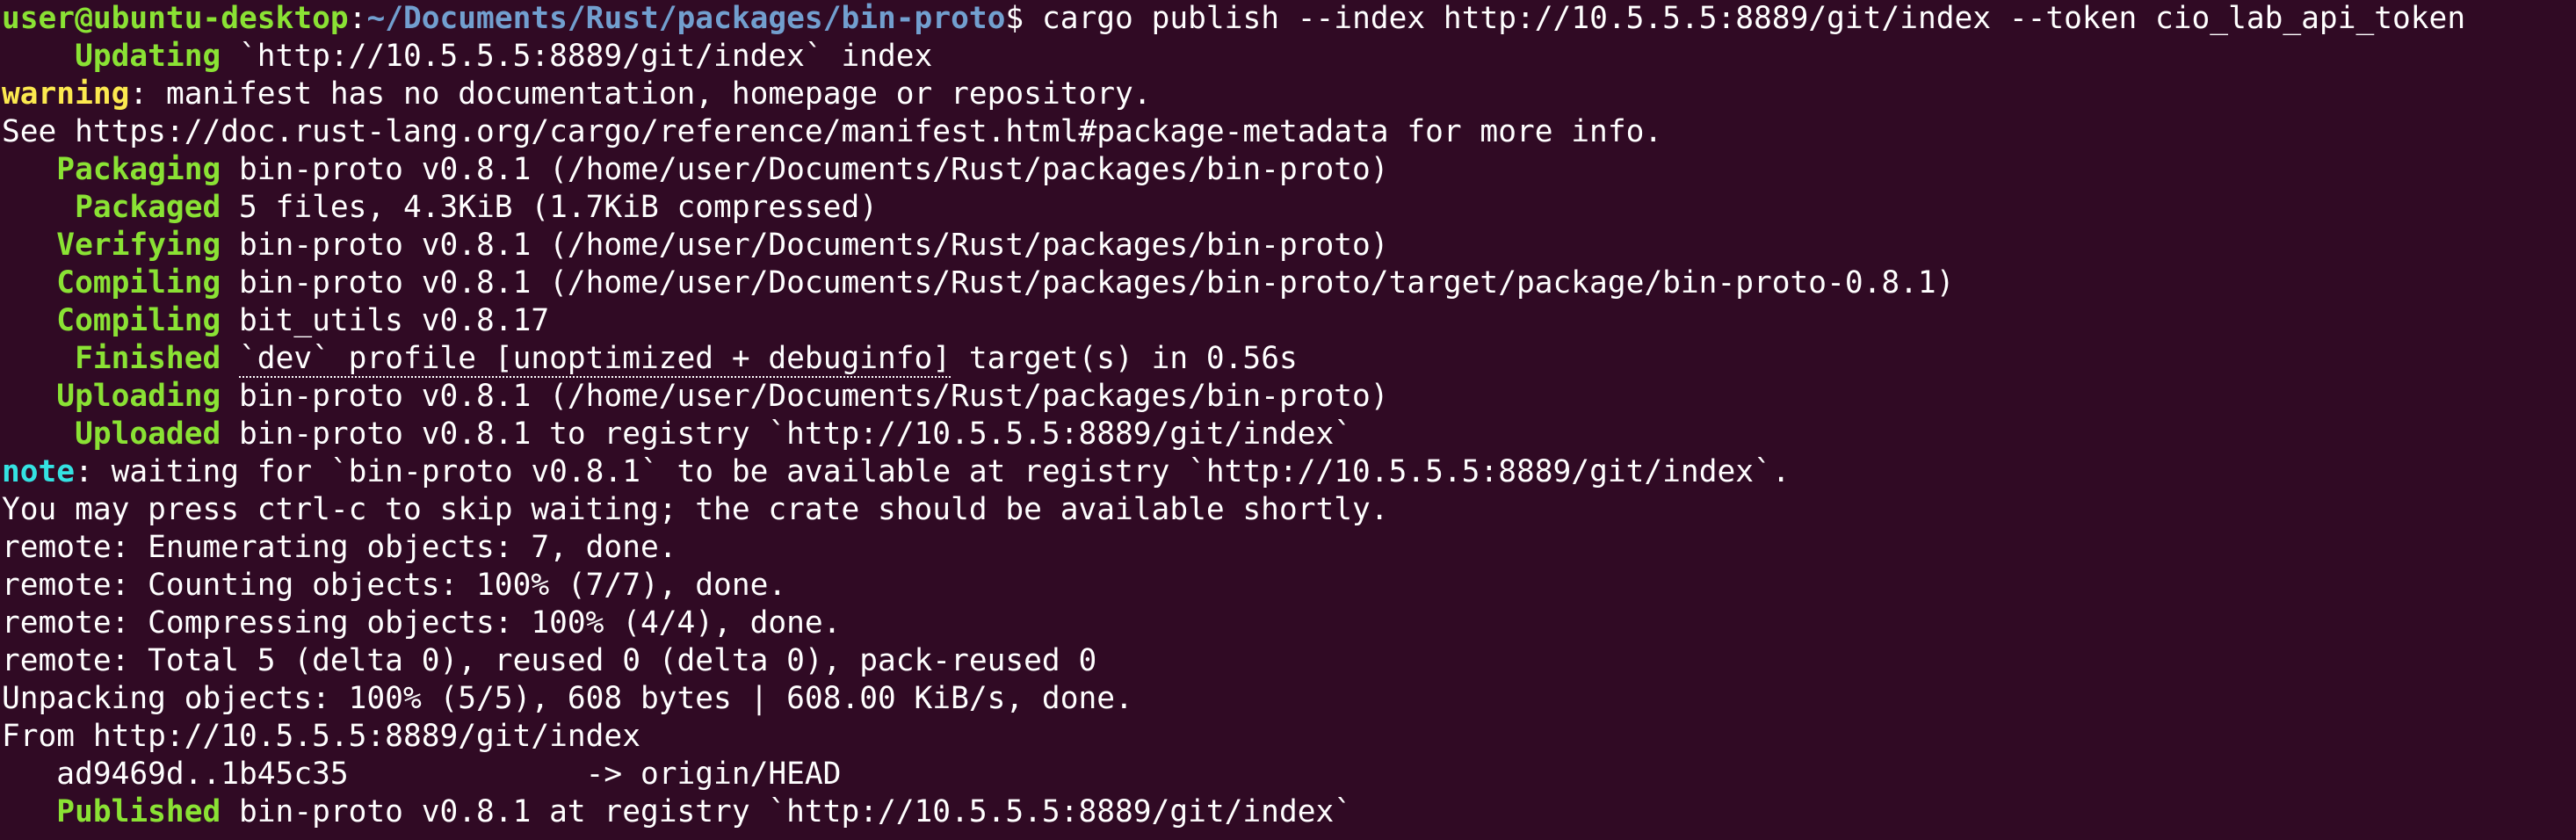  Describe the element at coordinates (111, 434) in the screenshot. I see `status-label: Uploaded` at that location.